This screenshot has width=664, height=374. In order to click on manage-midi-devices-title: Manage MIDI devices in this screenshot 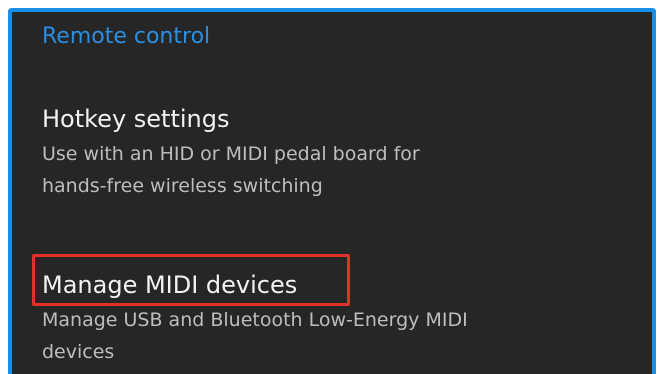, I will do `click(170, 285)`.